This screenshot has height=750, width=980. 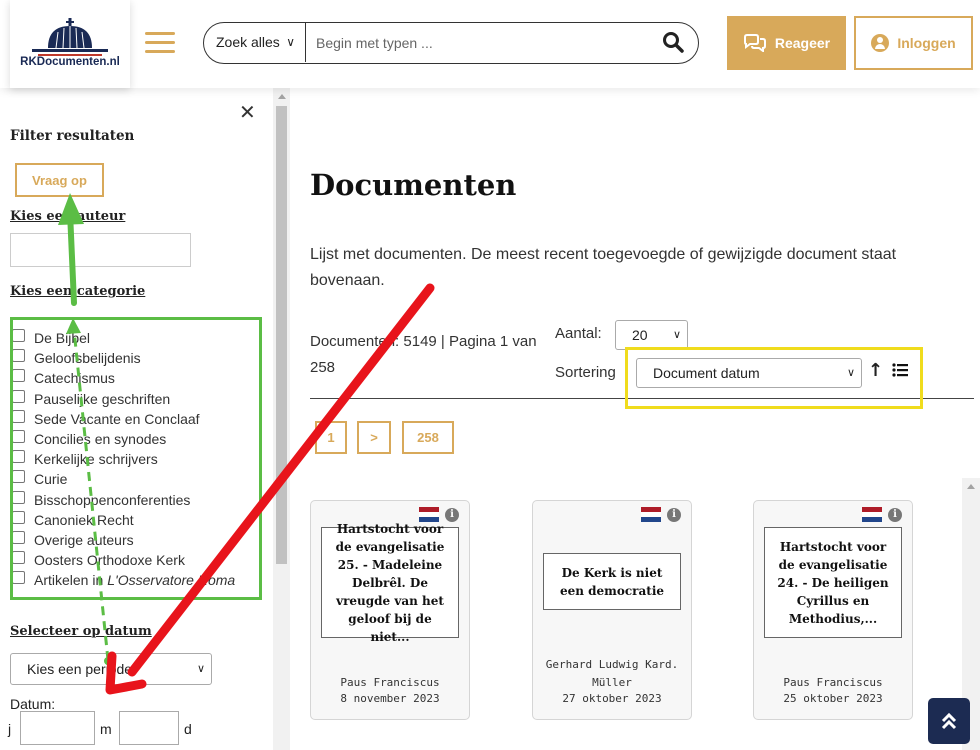 I want to click on aantal-select: 20 ∨, so click(x=651, y=335).